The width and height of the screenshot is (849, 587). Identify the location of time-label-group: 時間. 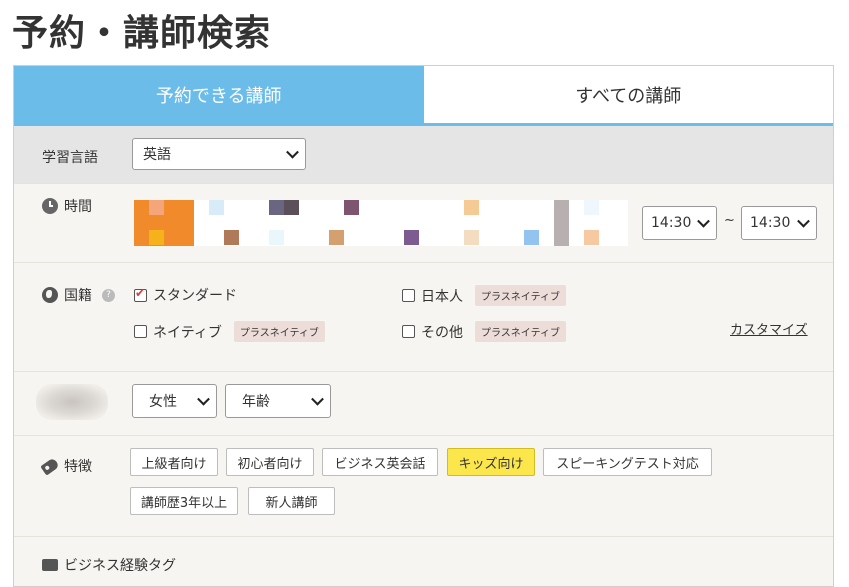
(67, 206).